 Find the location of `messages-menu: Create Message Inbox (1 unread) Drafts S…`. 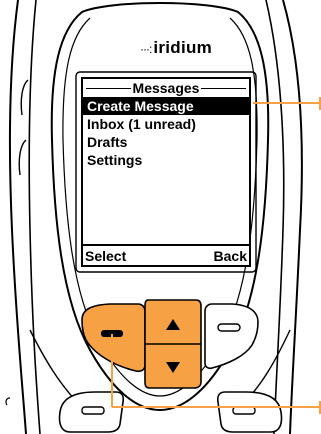

messages-menu: Create Message Inbox (1 unread) Drafts S… is located at coordinates (166, 133).